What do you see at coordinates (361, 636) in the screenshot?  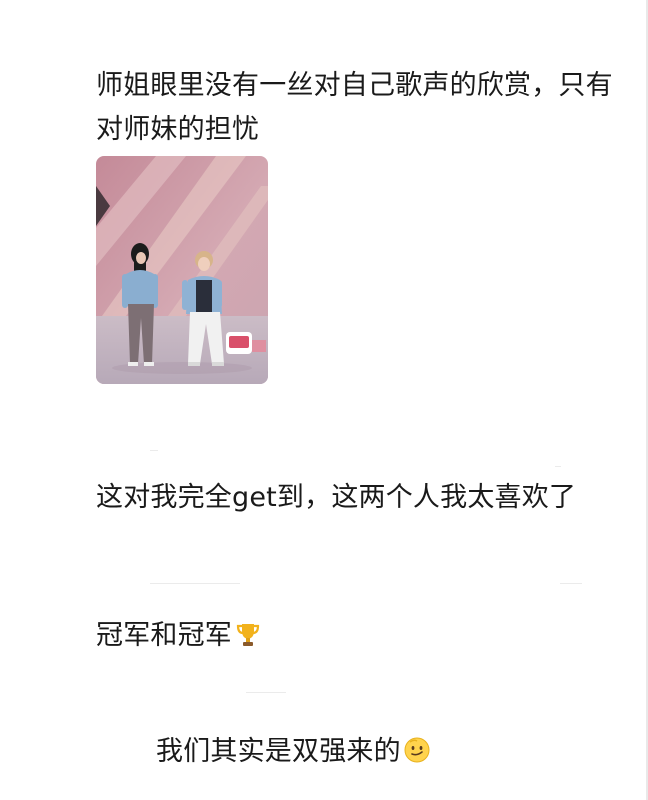 I see `post-paragraph-3: 冠军和冠军` at bounding box center [361, 636].